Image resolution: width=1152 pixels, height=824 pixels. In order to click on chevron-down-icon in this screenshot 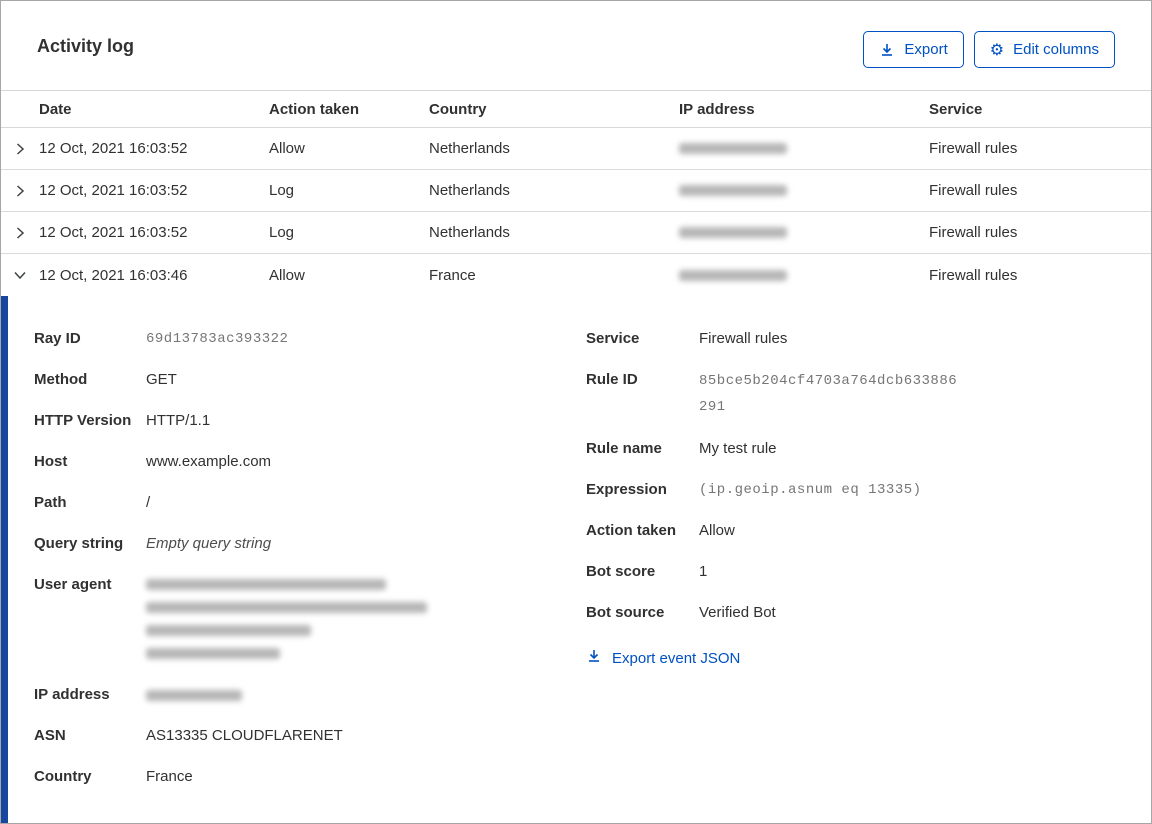, I will do `click(20, 275)`.